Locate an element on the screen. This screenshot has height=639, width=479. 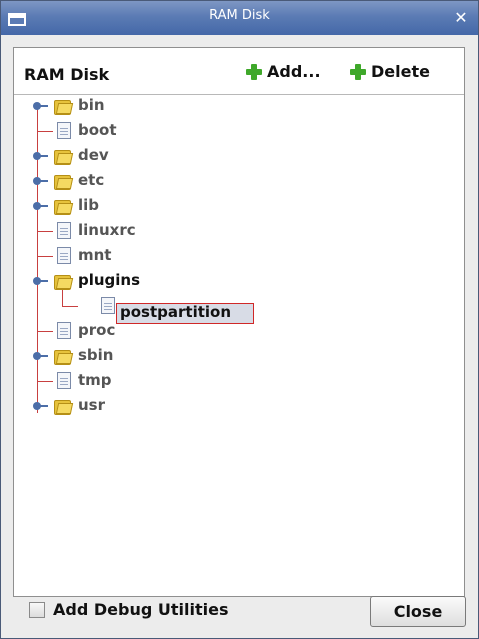
tree-line is located at coordinates (37, 258).